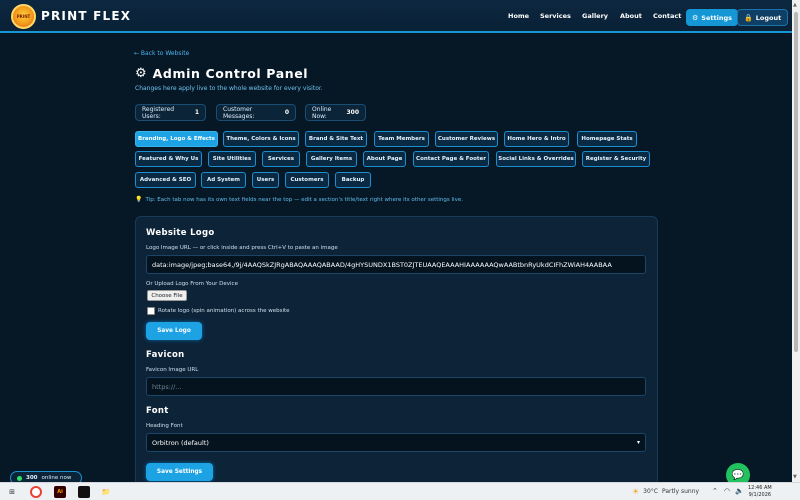  I want to click on tab-services: Services, so click(281, 159).